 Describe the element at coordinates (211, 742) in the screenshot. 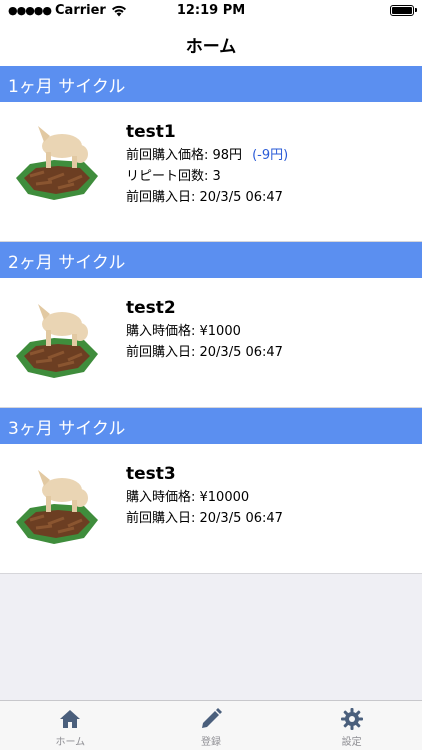

I see `tab-register-label: 登録` at that location.